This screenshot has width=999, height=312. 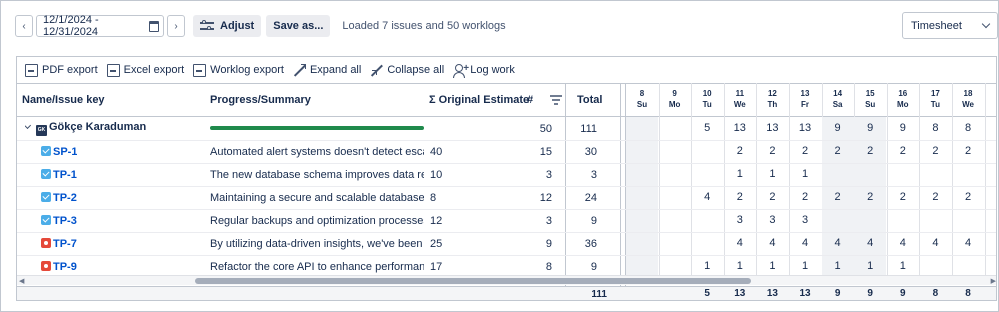 I want to click on group-row: GK Gökçe Karaduman 50 111, so click(x=321, y=128).